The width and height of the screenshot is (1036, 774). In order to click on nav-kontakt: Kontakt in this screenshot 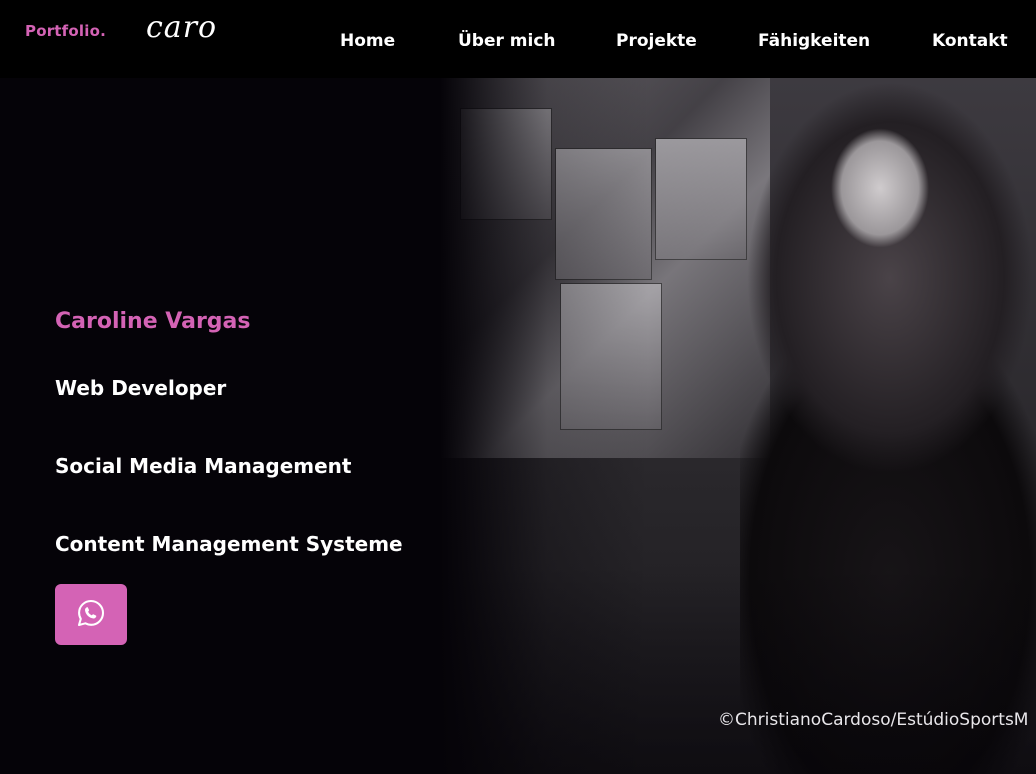, I will do `click(970, 41)`.